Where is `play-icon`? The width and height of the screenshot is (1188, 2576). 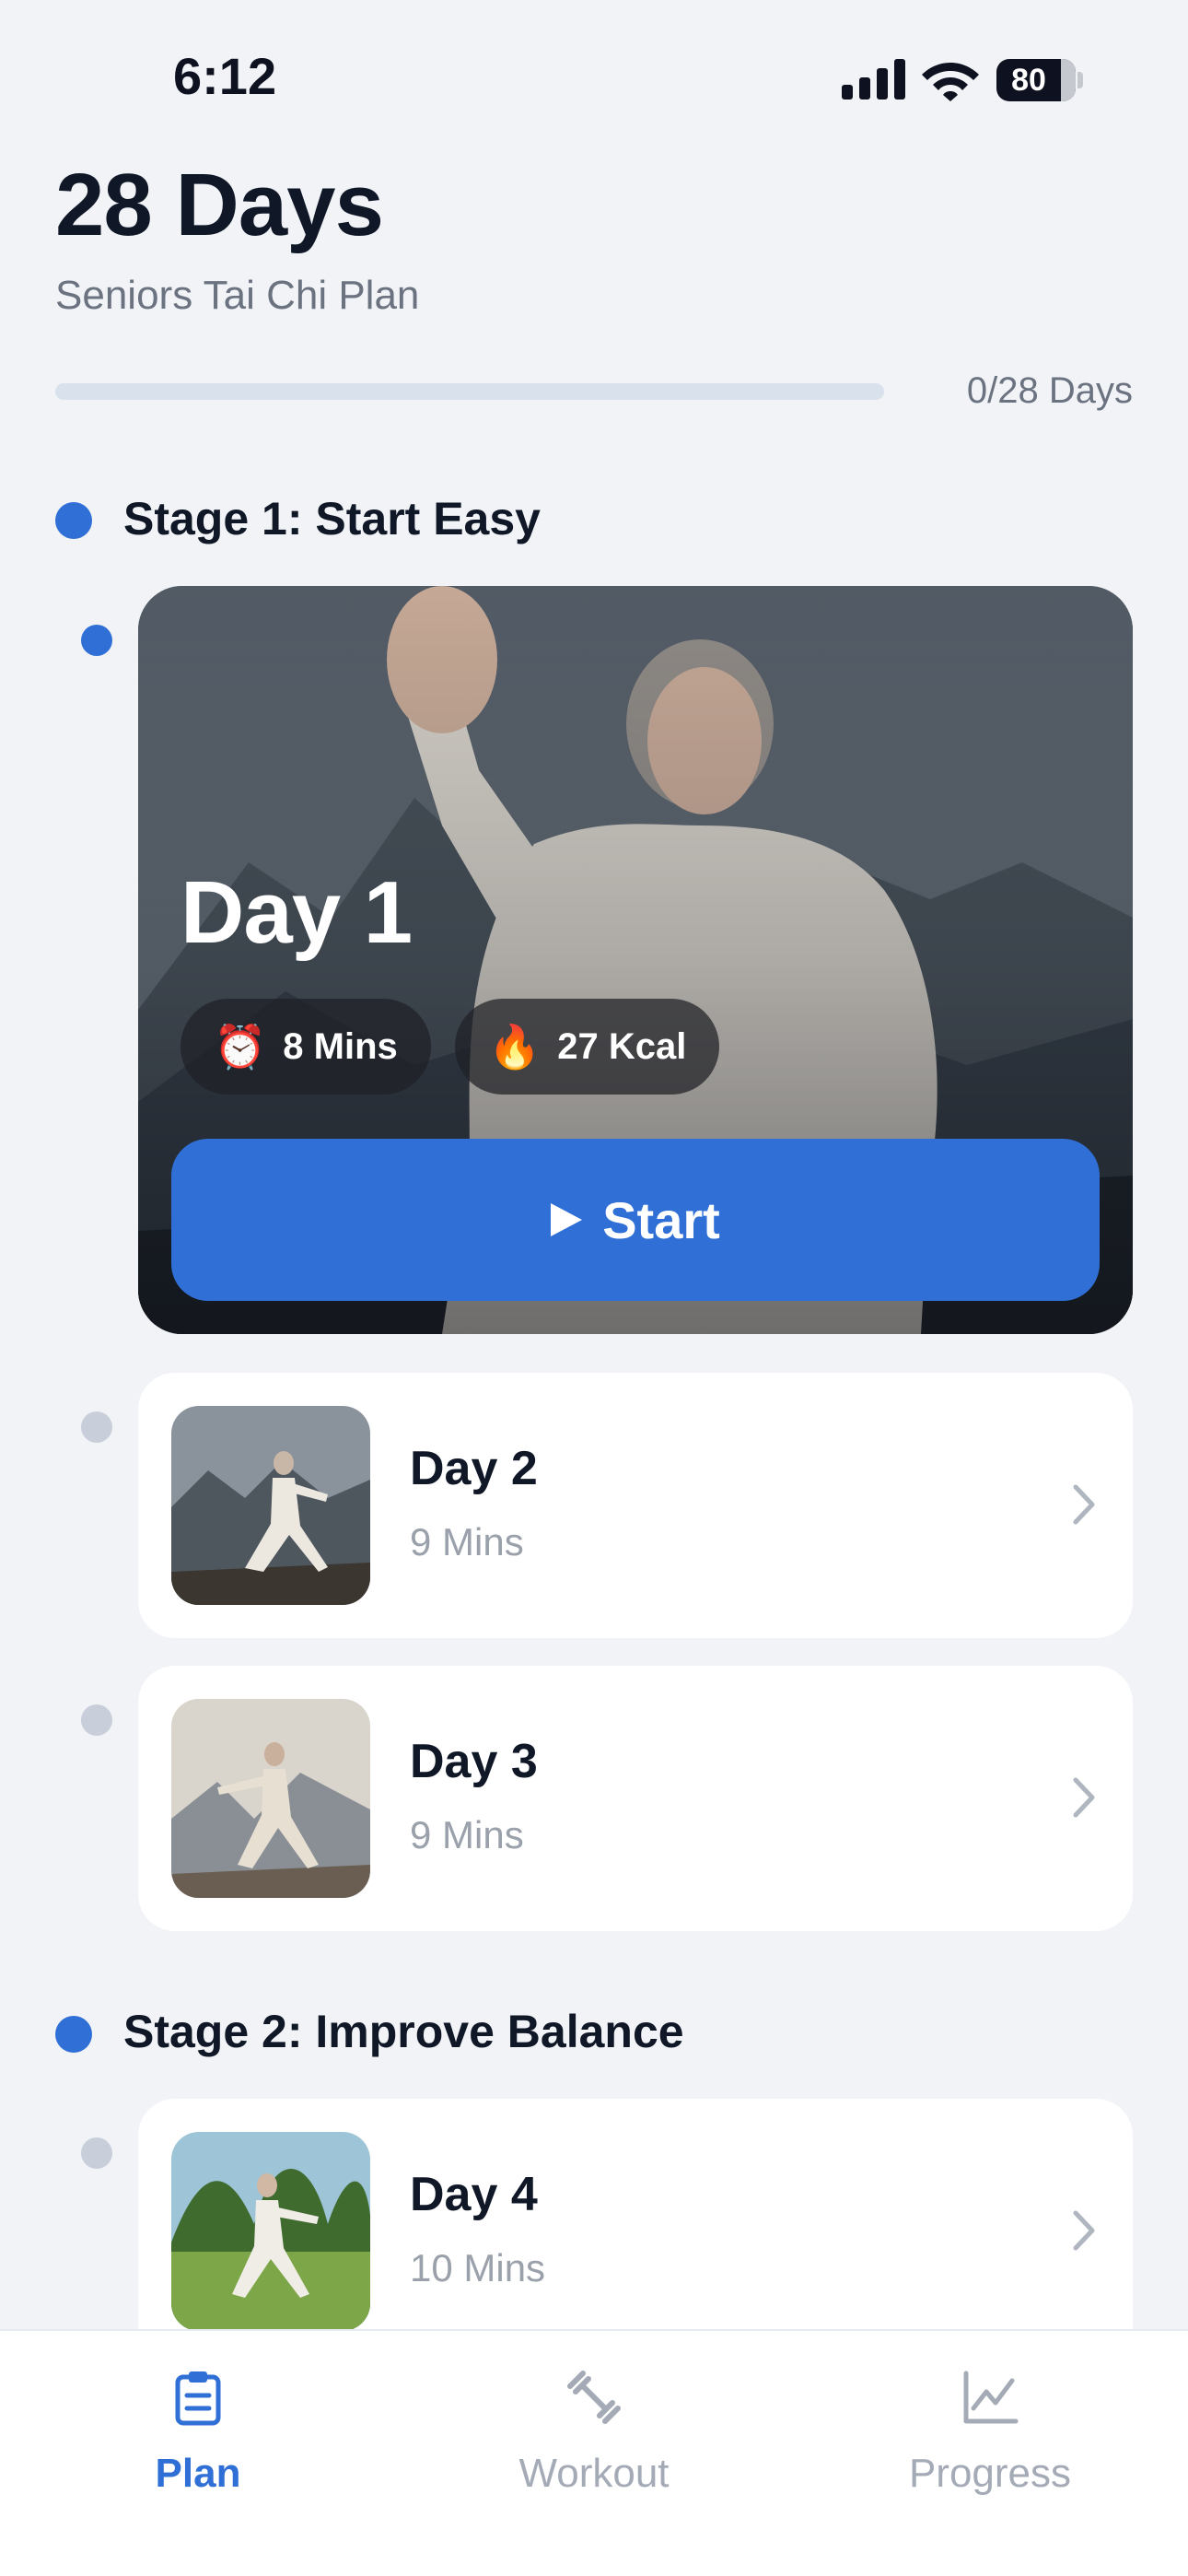
play-icon is located at coordinates (567, 1219).